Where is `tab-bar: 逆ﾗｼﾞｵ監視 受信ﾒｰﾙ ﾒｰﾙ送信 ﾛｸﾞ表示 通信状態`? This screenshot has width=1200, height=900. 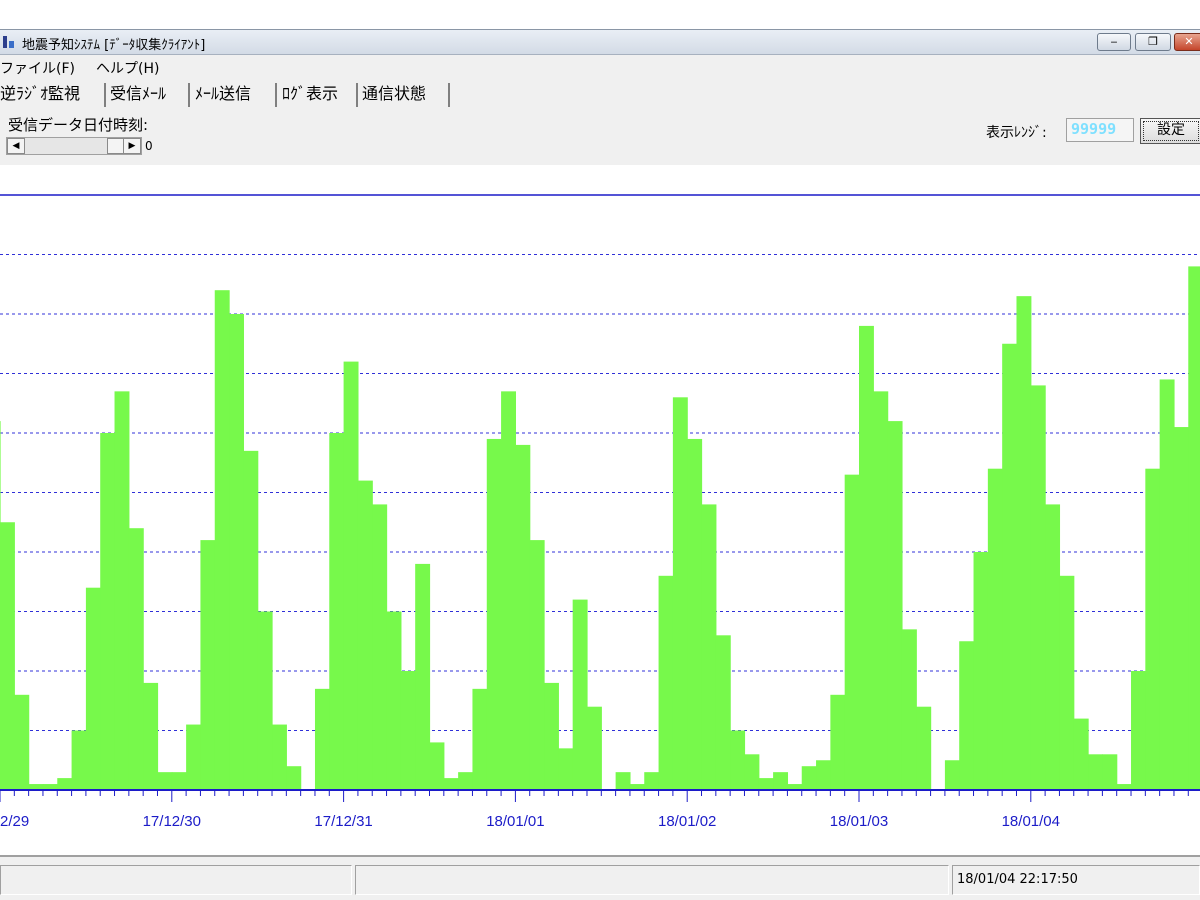
tab-bar: 逆ﾗｼﾞｵ監視 受信ﾒｰﾙ ﾒｰﾙ送信 ﾛｸﾞ表示 通信状態 is located at coordinates (600, 94).